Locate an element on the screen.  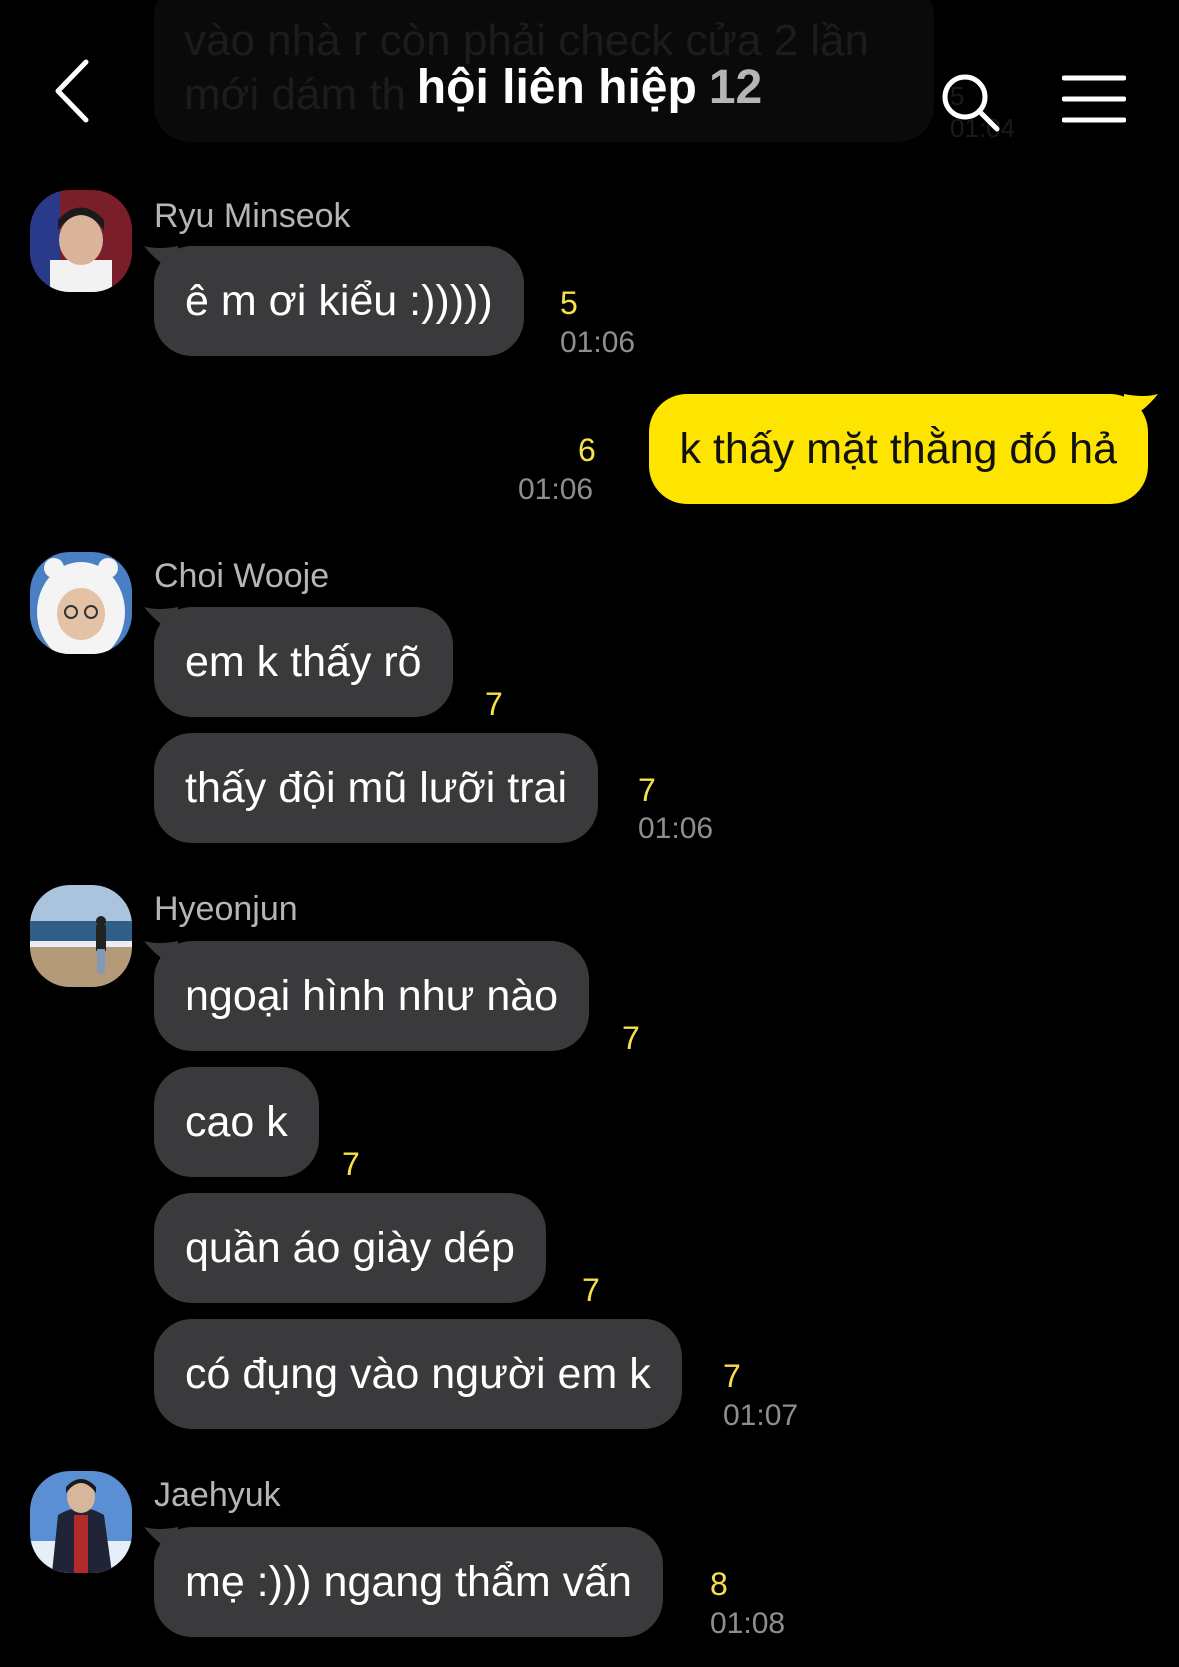
sender-name: Ryu Minseok is located at coordinates (252, 216).